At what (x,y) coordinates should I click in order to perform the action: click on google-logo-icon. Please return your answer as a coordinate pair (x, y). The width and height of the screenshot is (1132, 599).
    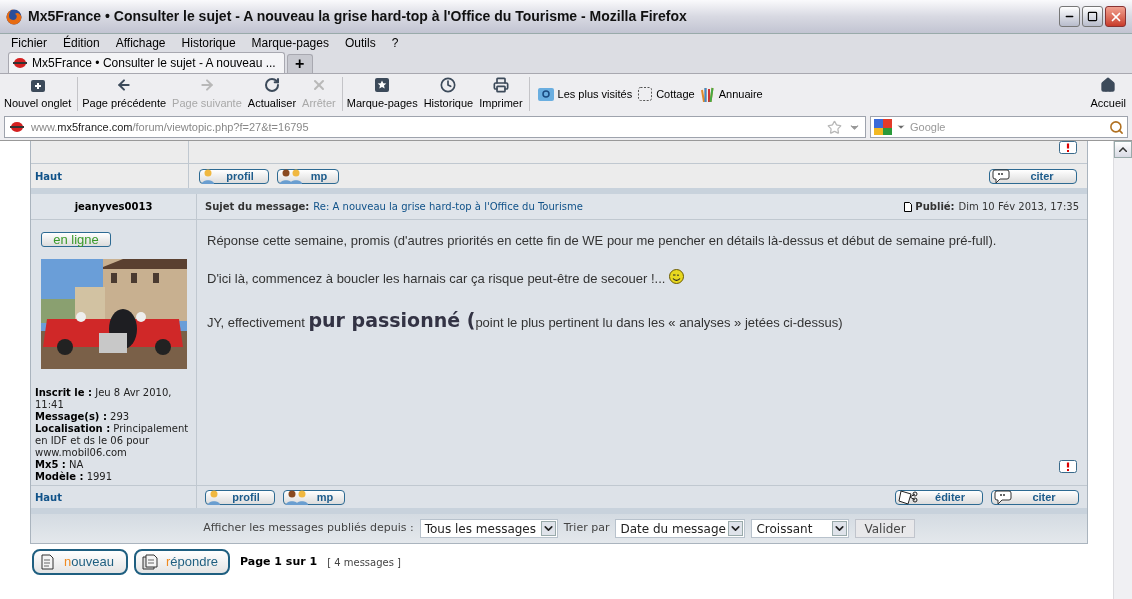
    Looking at the image, I should click on (883, 127).